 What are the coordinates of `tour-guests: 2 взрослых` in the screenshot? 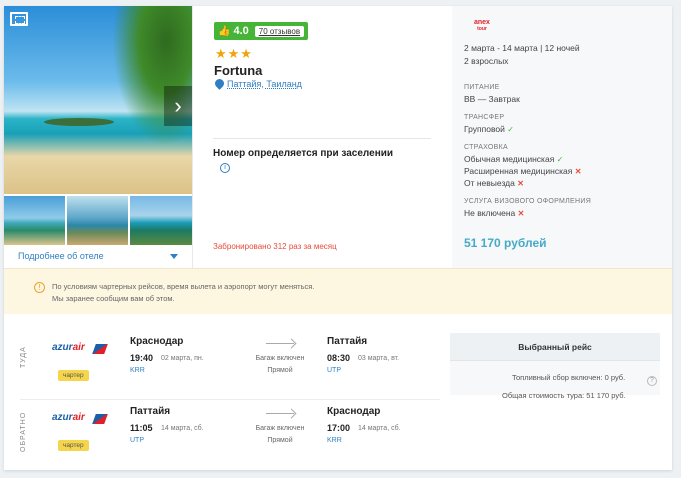 It's located at (486, 61).